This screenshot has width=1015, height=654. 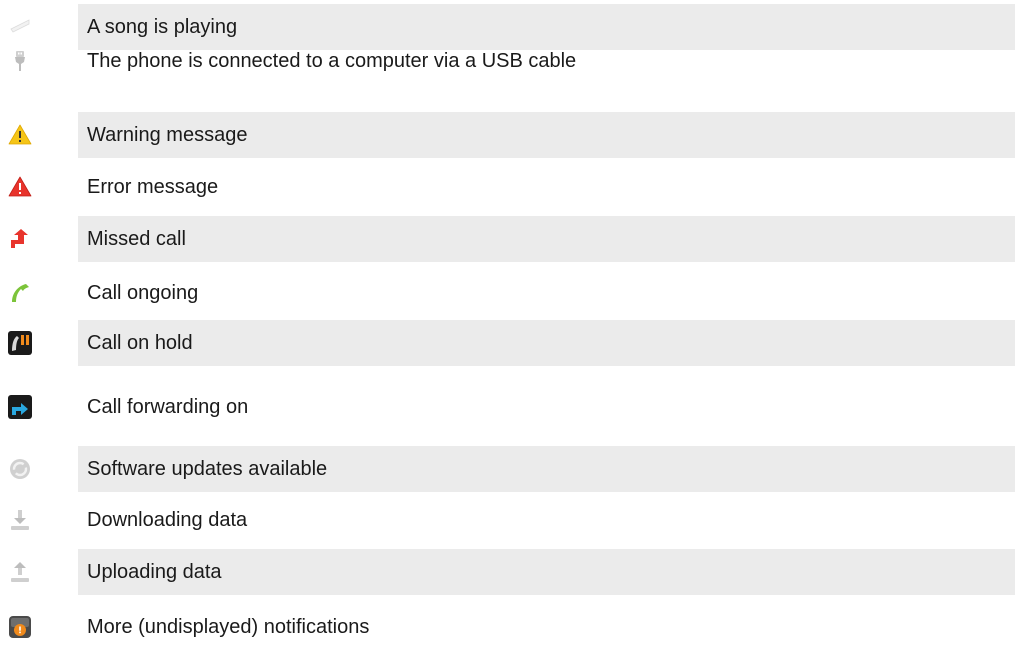 I want to click on description-text: Call on hold, so click(x=140, y=343).